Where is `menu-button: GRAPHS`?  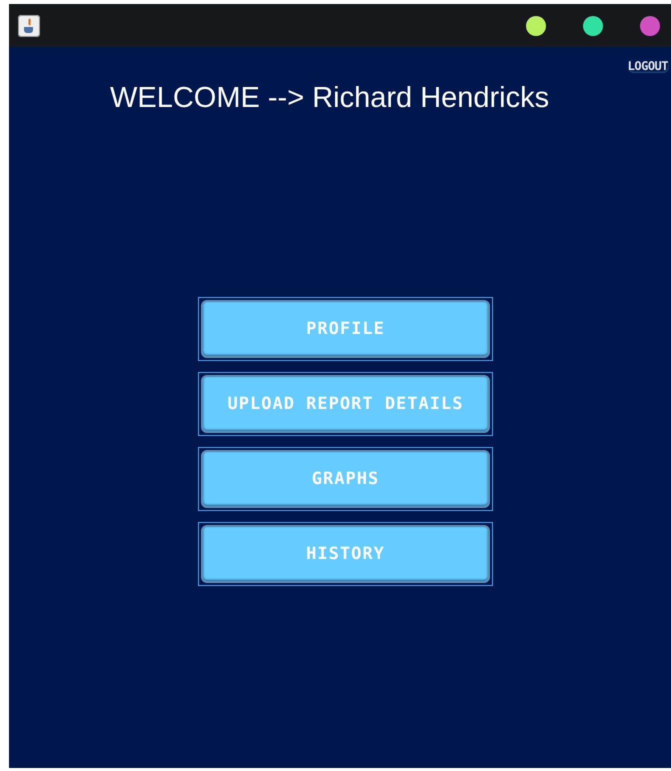 menu-button: GRAPHS is located at coordinates (345, 479).